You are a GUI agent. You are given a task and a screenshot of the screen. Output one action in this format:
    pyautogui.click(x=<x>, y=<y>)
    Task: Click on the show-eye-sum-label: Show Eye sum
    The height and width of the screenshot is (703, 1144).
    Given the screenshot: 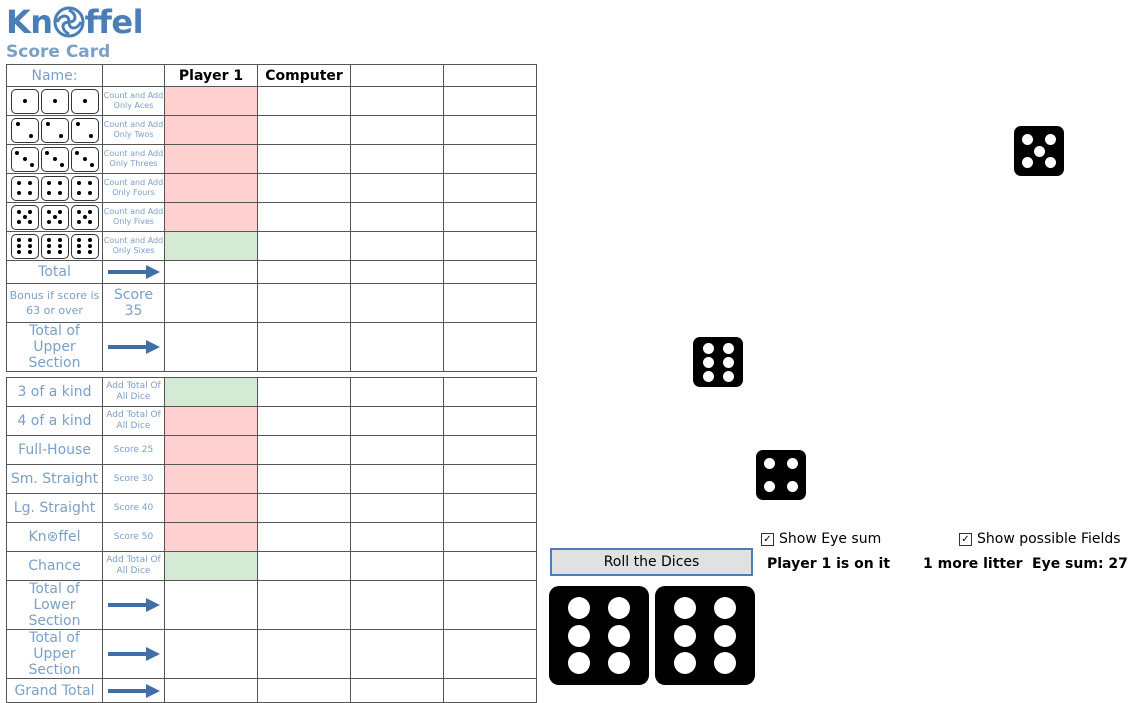 What is the action you would take?
    pyautogui.click(x=830, y=539)
    